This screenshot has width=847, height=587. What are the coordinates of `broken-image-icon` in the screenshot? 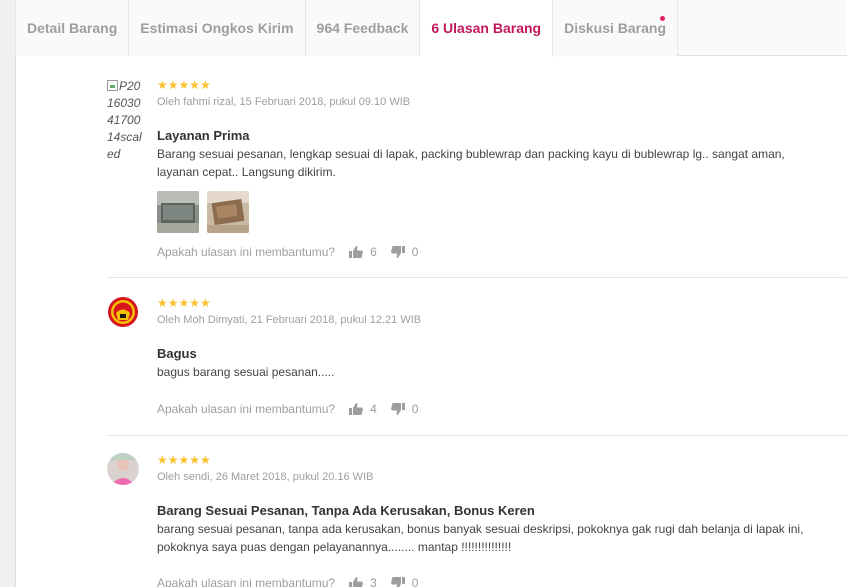 It's located at (112, 85).